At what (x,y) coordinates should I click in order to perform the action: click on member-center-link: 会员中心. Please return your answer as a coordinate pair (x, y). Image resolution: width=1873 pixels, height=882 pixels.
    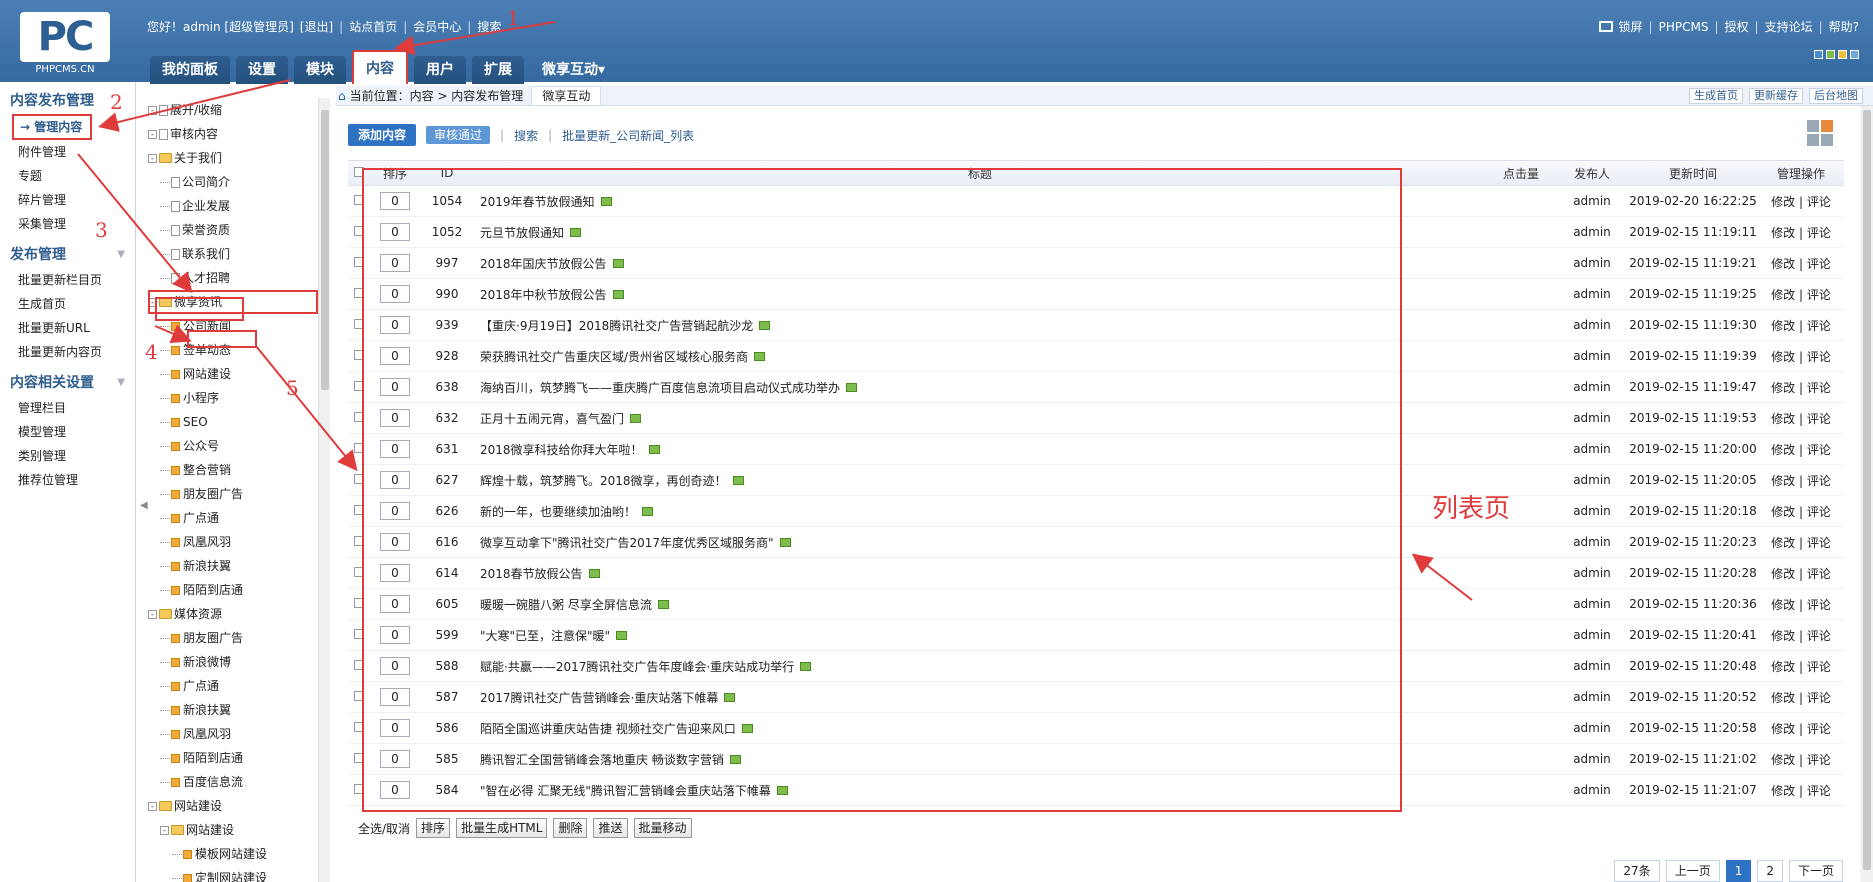
    Looking at the image, I should click on (437, 26).